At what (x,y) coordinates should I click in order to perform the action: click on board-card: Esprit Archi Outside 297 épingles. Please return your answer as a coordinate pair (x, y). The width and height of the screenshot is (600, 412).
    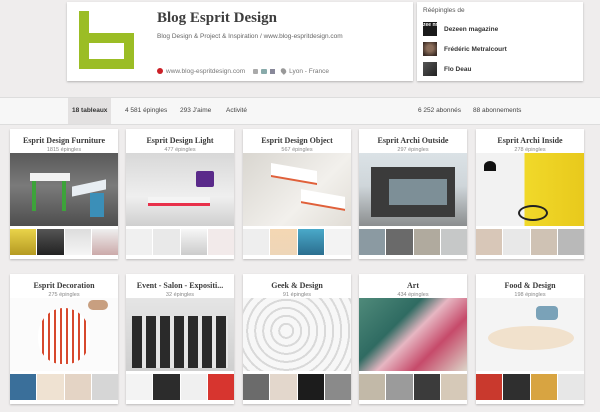
    Looking at the image, I should click on (413, 194).